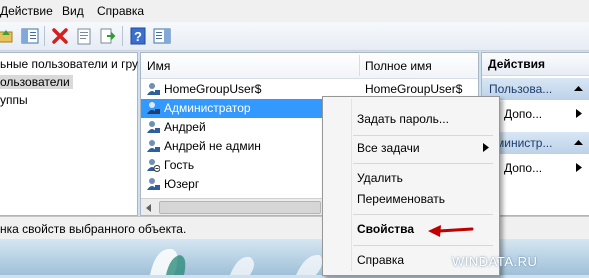 Image resolution: width=589 pixels, height=278 pixels. What do you see at coordinates (486, 147) in the screenshot?
I see `submenu-arrow-icon` at bounding box center [486, 147].